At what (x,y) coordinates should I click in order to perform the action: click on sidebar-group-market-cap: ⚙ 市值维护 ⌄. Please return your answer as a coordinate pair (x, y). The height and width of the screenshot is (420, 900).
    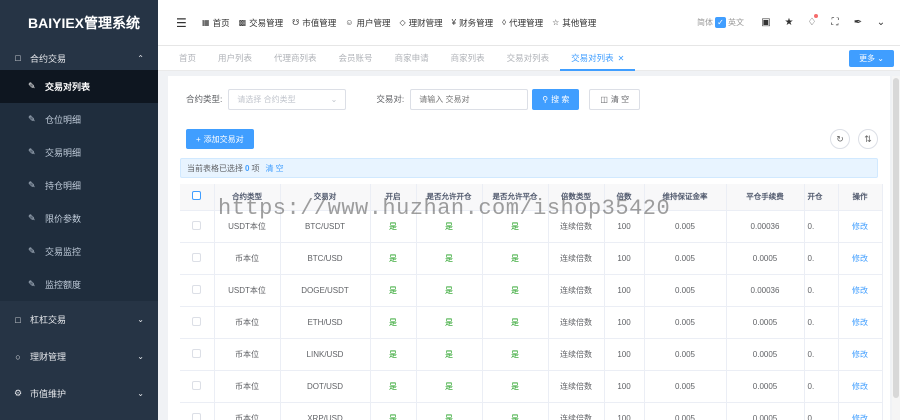
    Looking at the image, I should click on (79, 393).